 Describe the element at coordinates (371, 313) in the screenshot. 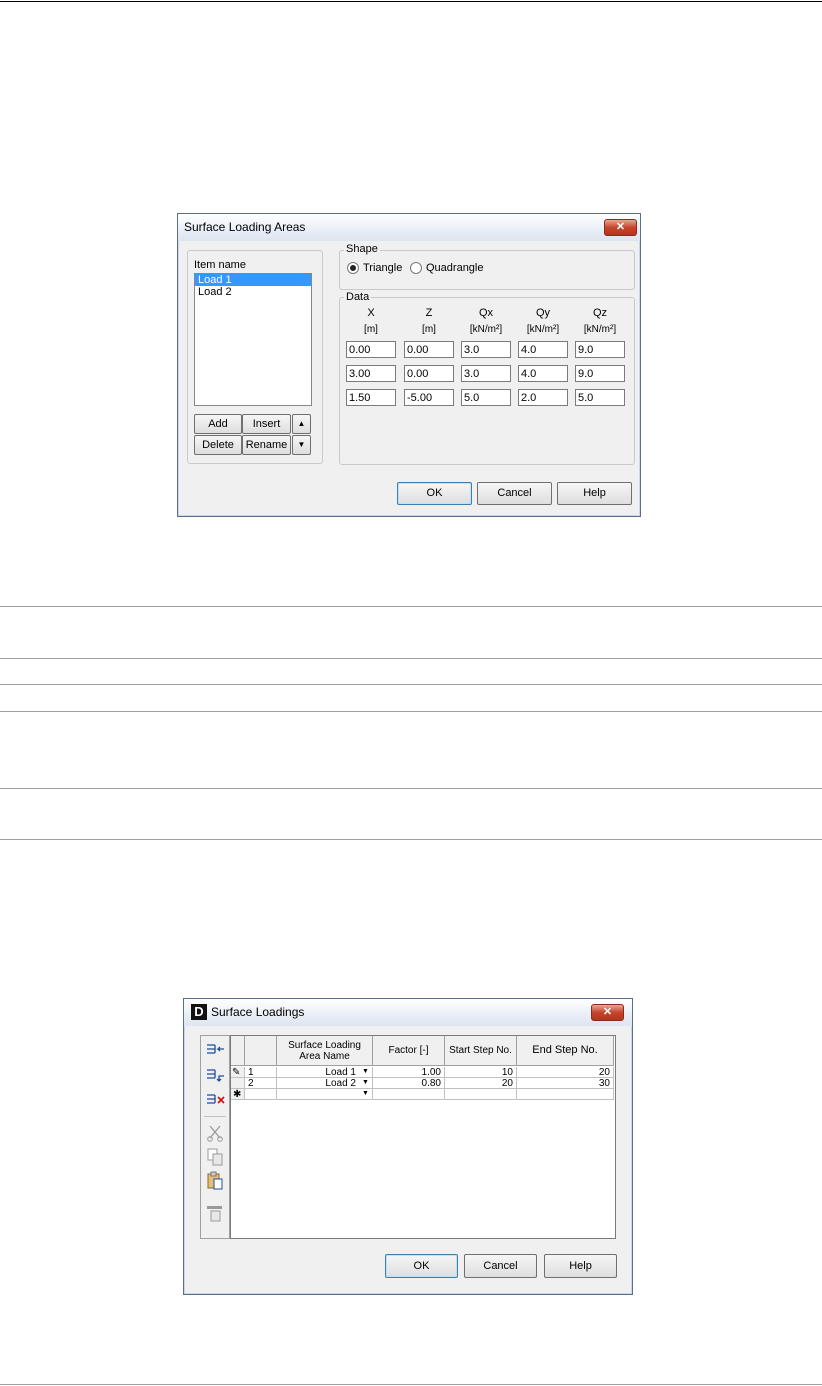

I see `column-header-x: X` at that location.